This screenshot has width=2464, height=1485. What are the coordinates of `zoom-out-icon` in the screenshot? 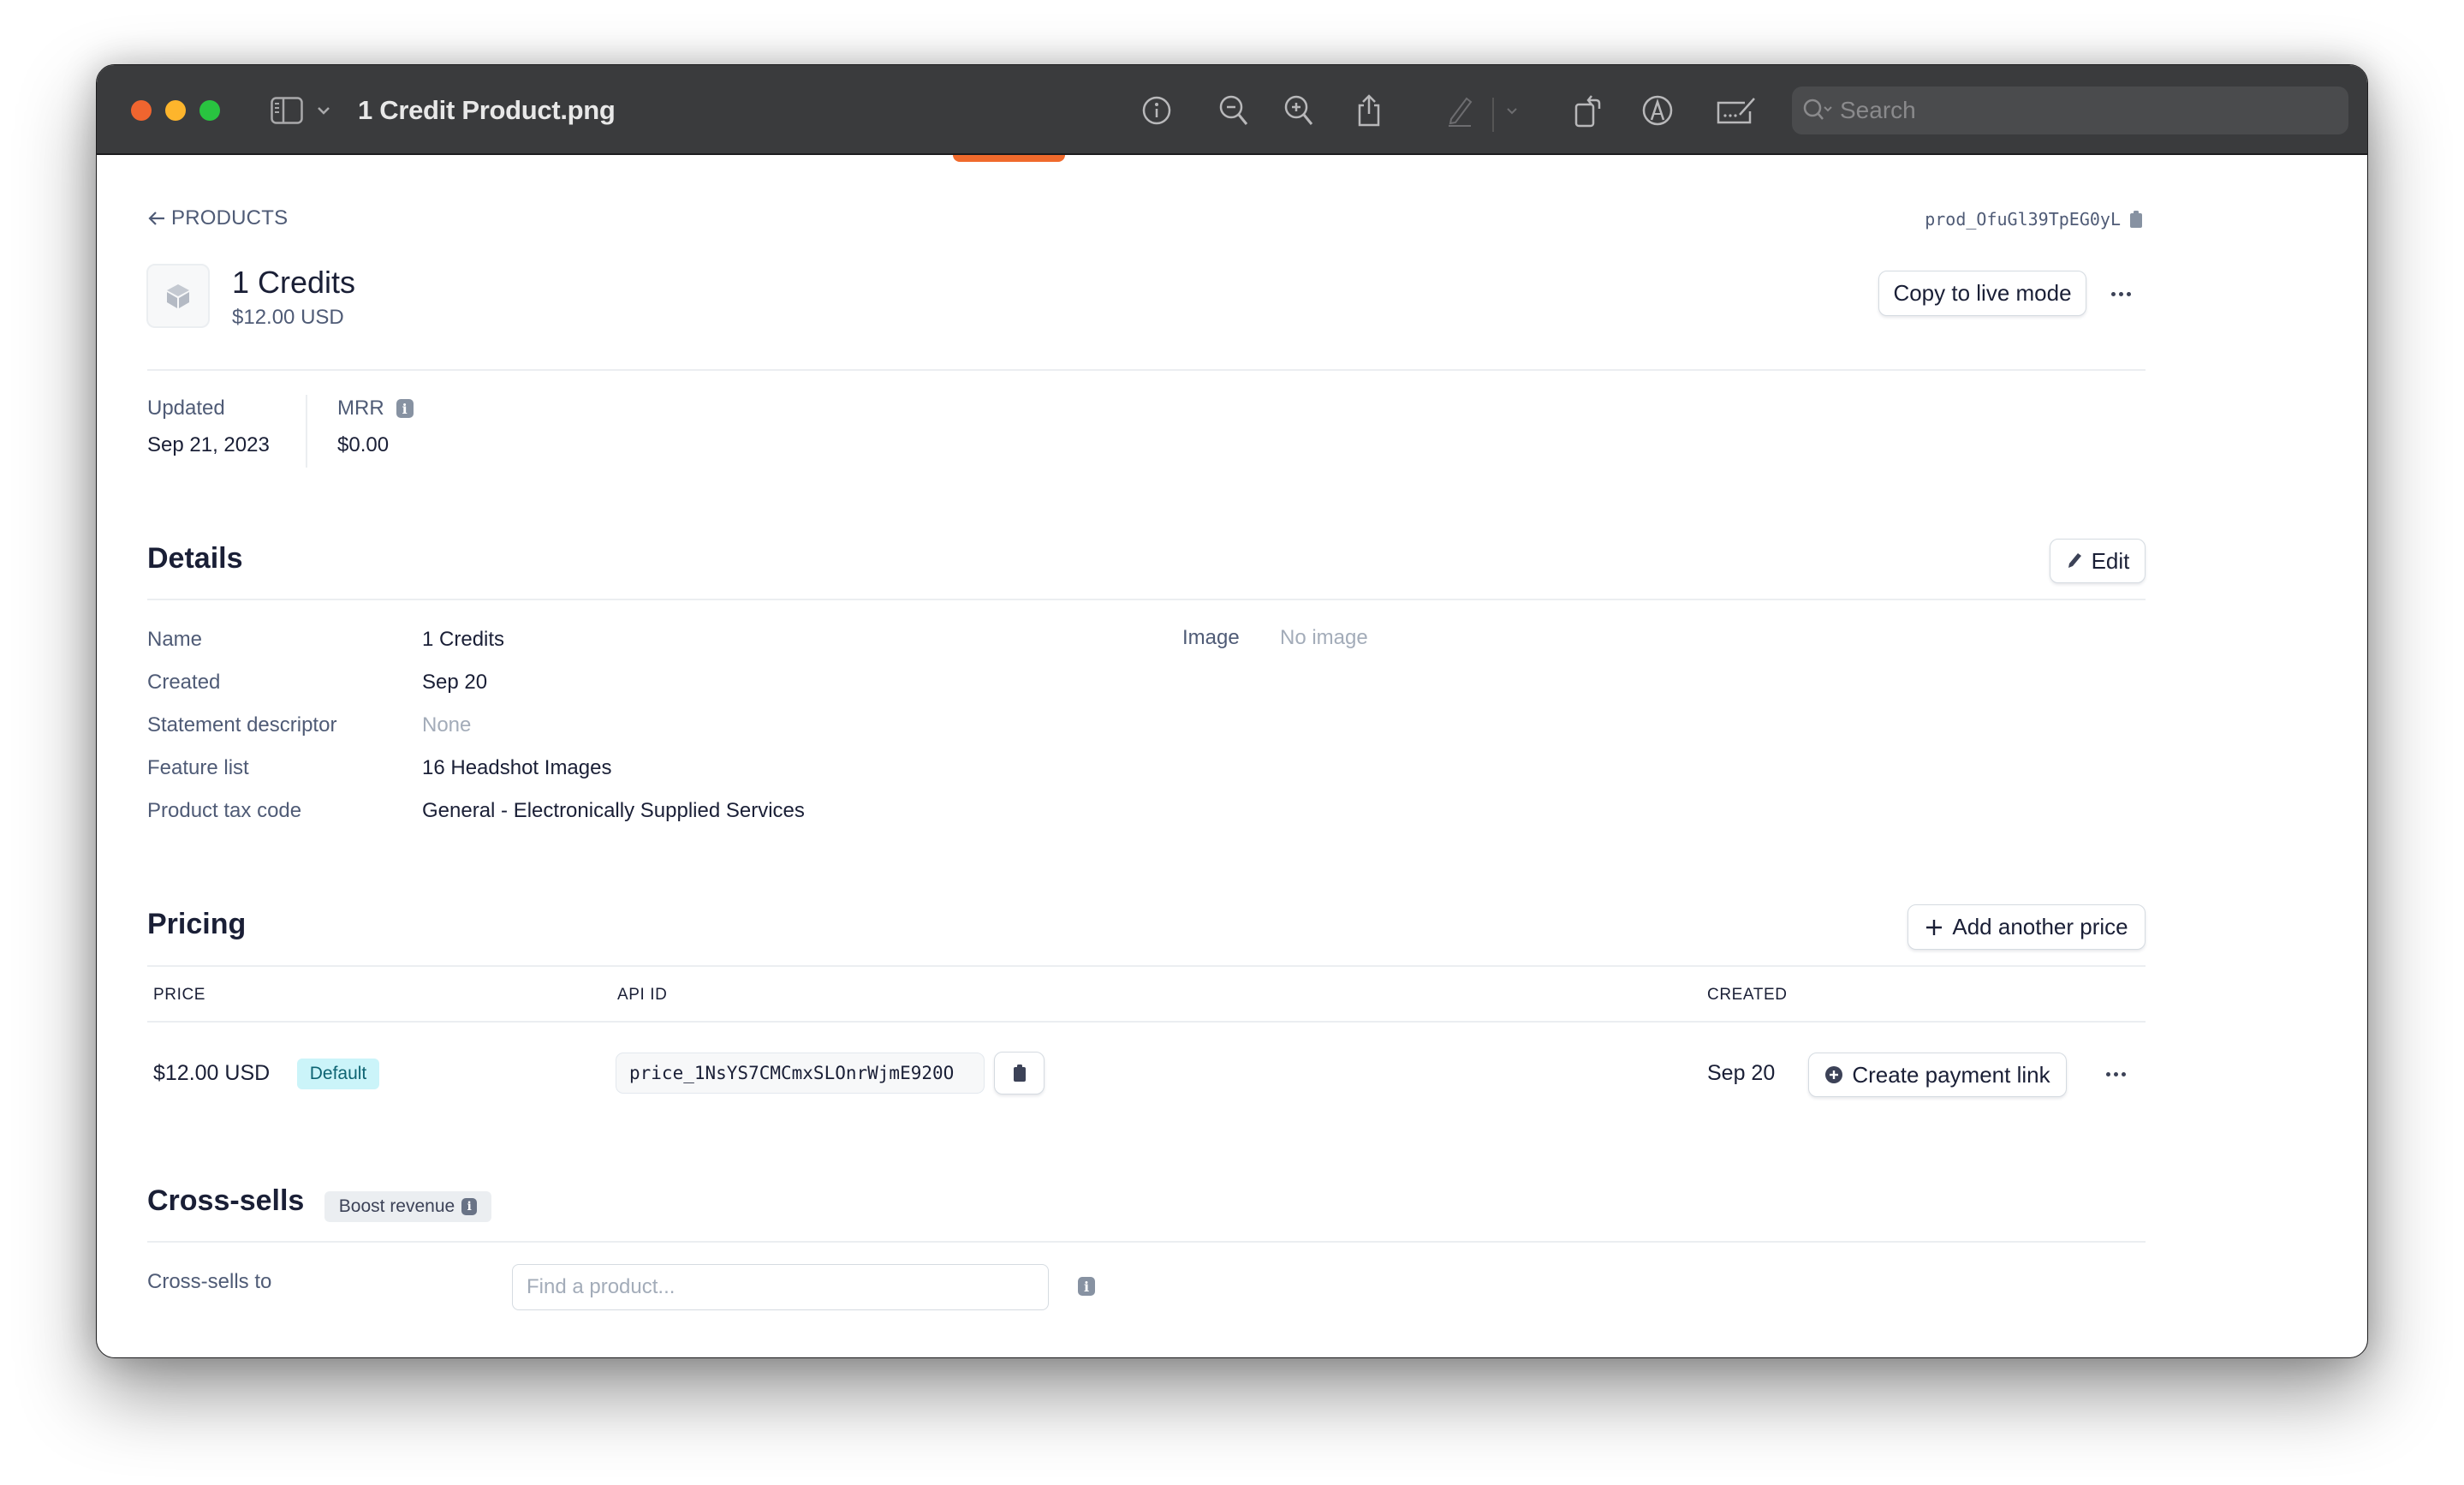 It's located at (1234, 110).